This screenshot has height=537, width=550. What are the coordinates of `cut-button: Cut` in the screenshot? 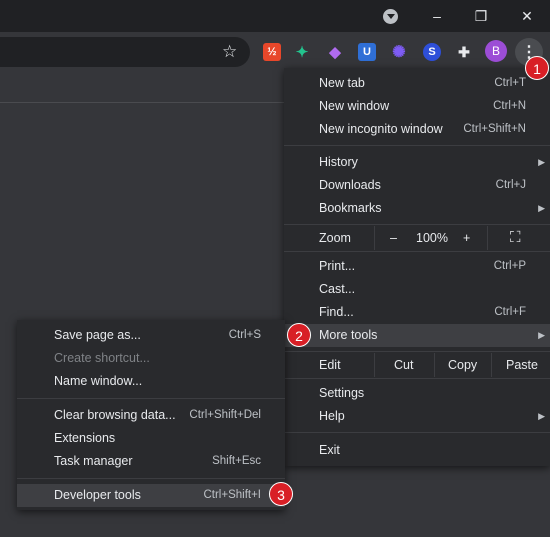 It's located at (403, 365).